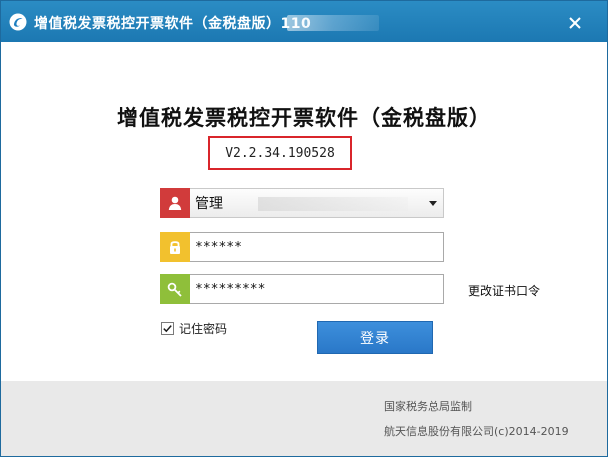 The image size is (608, 457). Describe the element at coordinates (333, 23) in the screenshot. I see `redacted-serial` at that location.